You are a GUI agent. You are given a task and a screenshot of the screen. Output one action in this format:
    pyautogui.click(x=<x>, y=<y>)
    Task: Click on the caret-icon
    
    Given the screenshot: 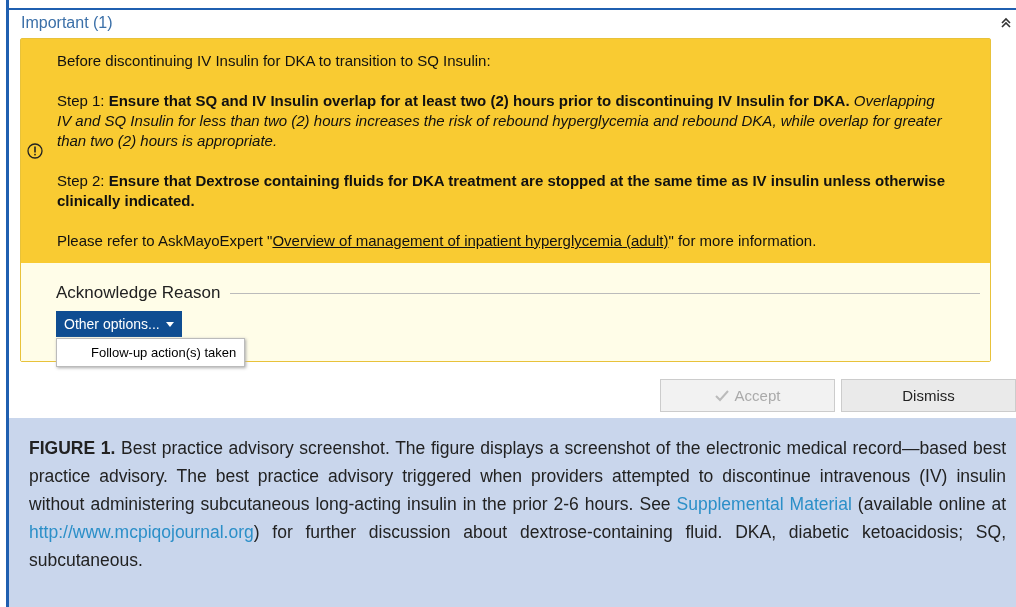 What is the action you would take?
    pyautogui.click(x=169, y=324)
    